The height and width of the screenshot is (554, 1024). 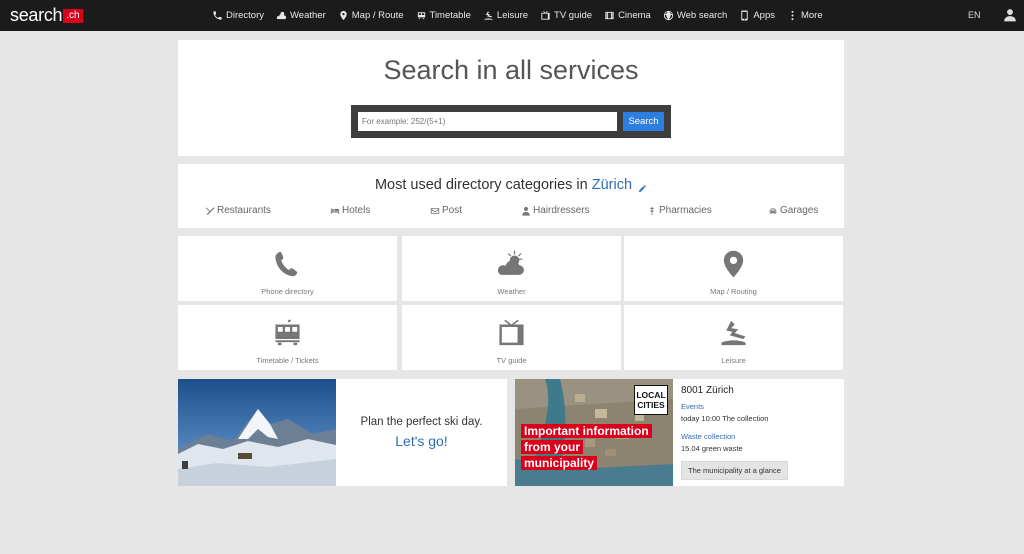 I want to click on search-box: Search, so click(x=511, y=121).